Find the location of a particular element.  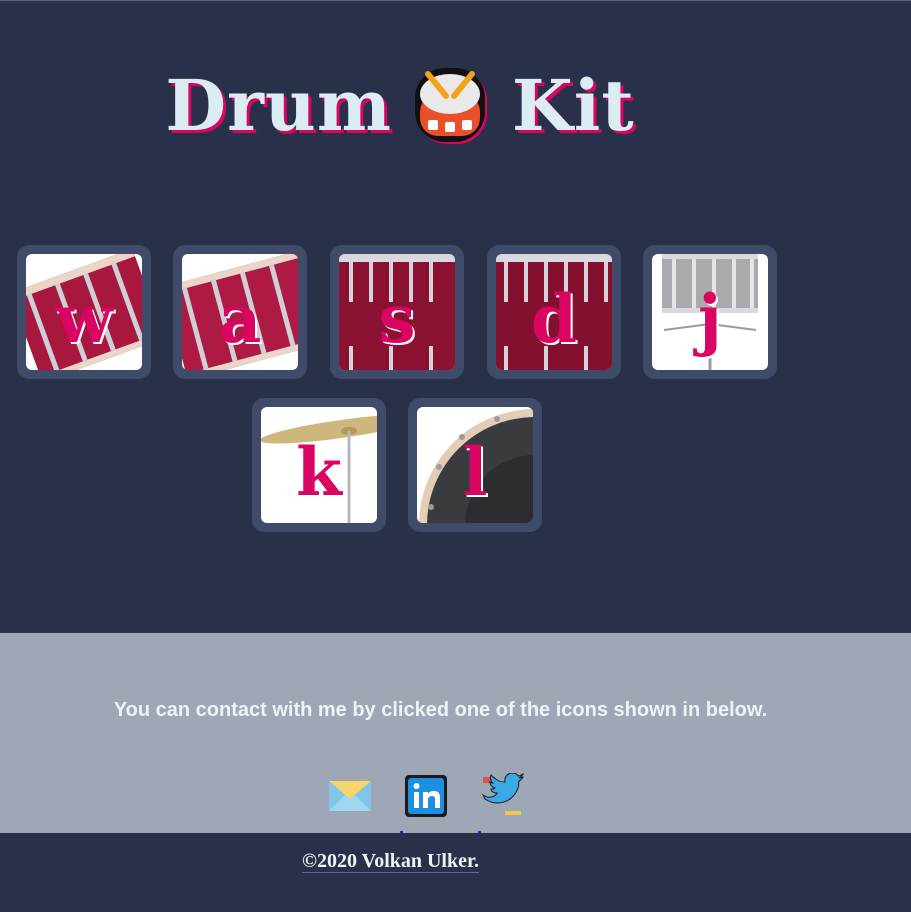

drum-key-l: l is located at coordinates (475, 465).